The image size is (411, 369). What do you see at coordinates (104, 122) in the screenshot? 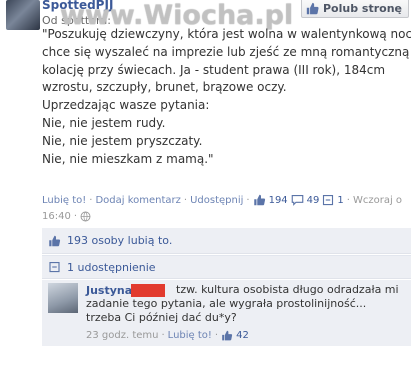
I see `post-line: Nie, nie jestem rudy.` at bounding box center [104, 122].